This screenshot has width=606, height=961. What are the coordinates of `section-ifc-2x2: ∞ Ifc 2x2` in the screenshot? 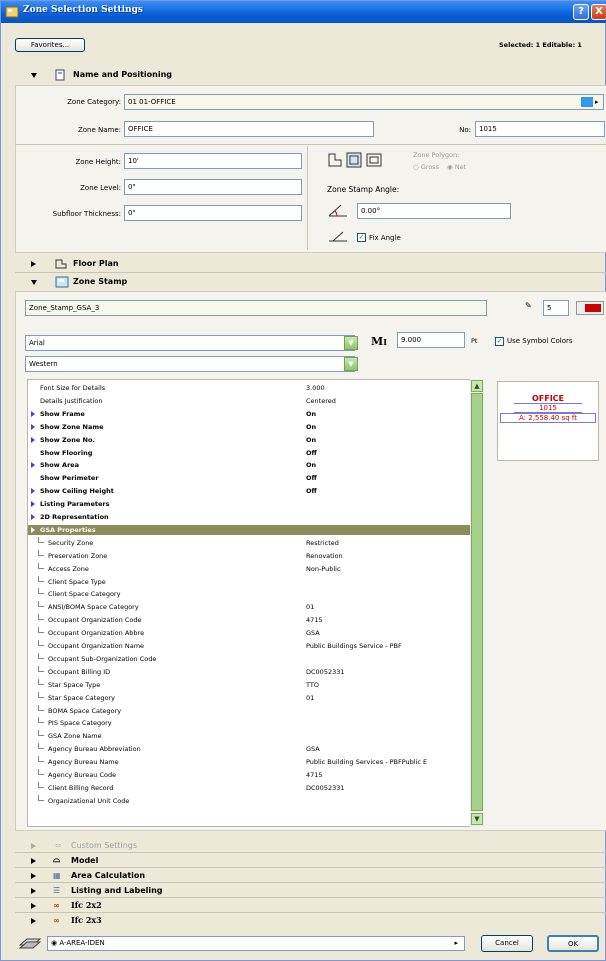 It's located at (310, 905).